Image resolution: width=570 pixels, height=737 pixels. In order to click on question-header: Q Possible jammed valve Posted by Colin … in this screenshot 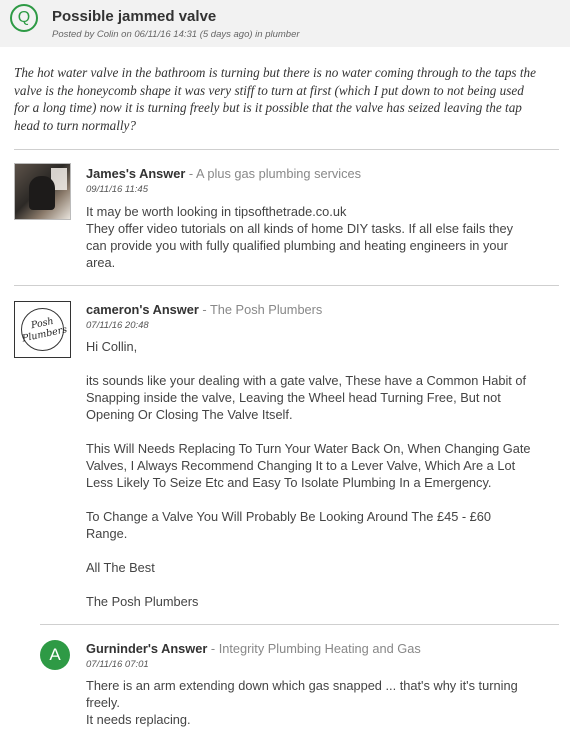, I will do `click(285, 23)`.